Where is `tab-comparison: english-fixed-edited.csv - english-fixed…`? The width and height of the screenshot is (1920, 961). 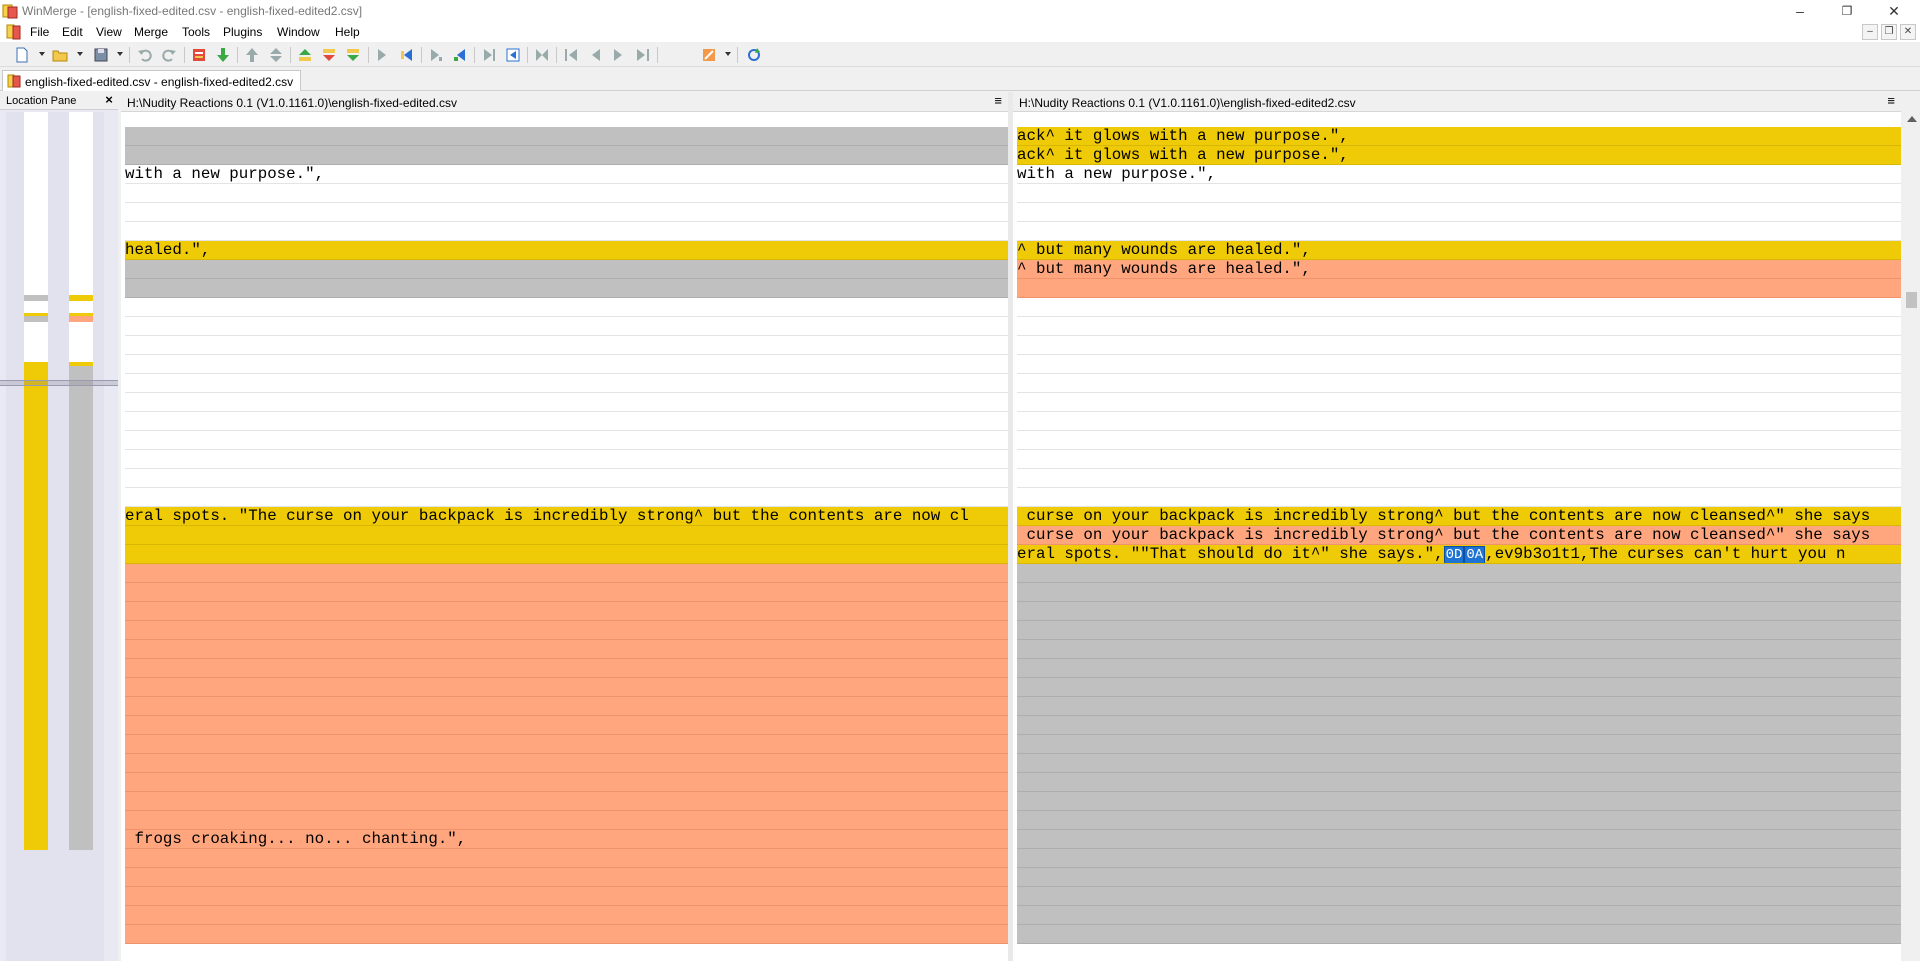 tab-comparison: english-fixed-edited.csv - english-fixed… is located at coordinates (151, 80).